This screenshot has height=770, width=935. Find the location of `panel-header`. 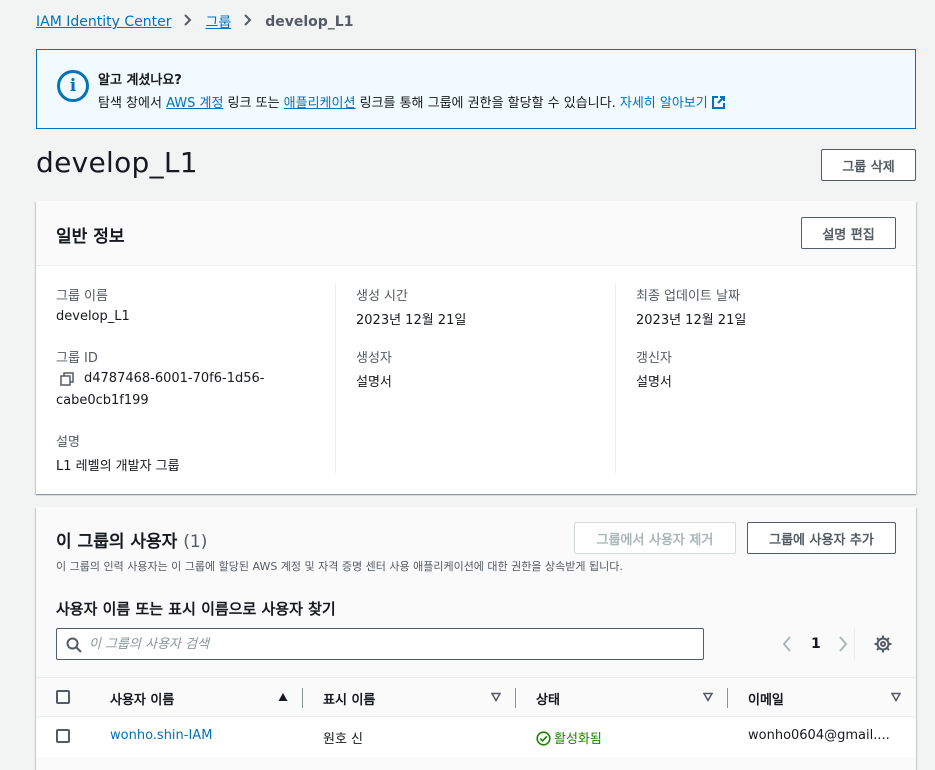

panel-header is located at coordinates (476, 233).